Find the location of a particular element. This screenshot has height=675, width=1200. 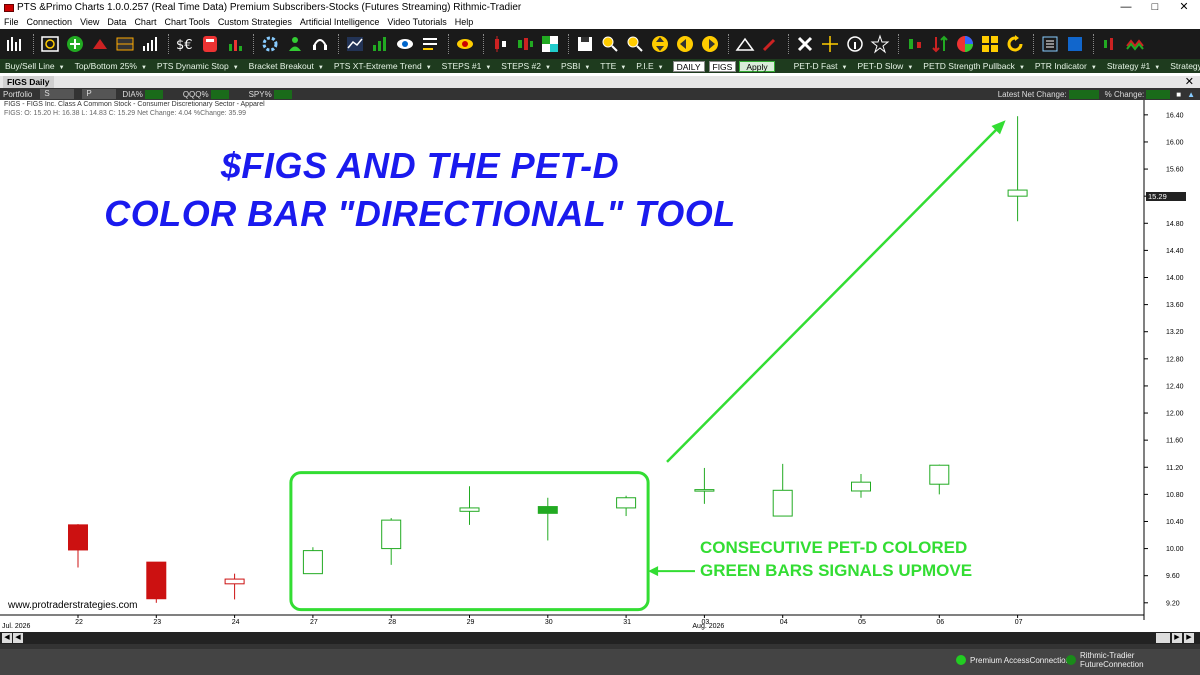

layout-grid-icon is located at coordinates (990, 44).